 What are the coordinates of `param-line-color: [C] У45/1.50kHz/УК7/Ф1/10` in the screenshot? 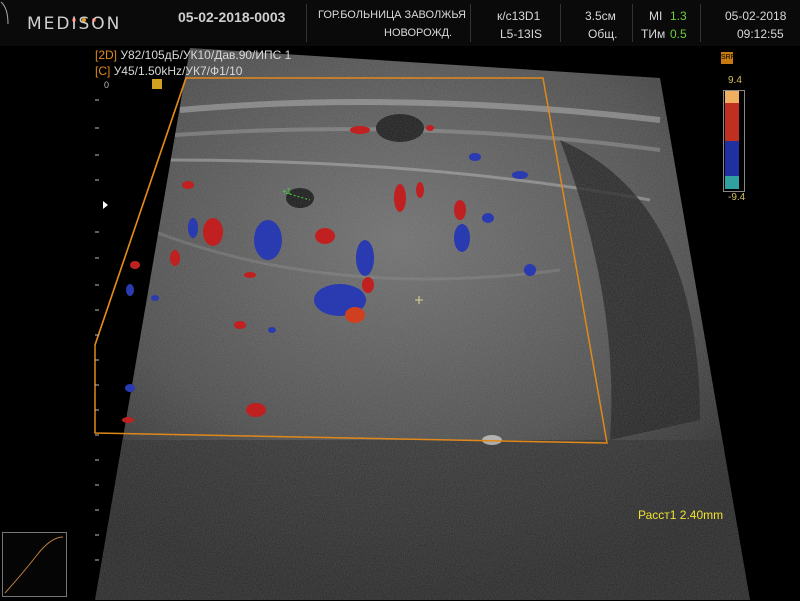 It's located at (168, 71).